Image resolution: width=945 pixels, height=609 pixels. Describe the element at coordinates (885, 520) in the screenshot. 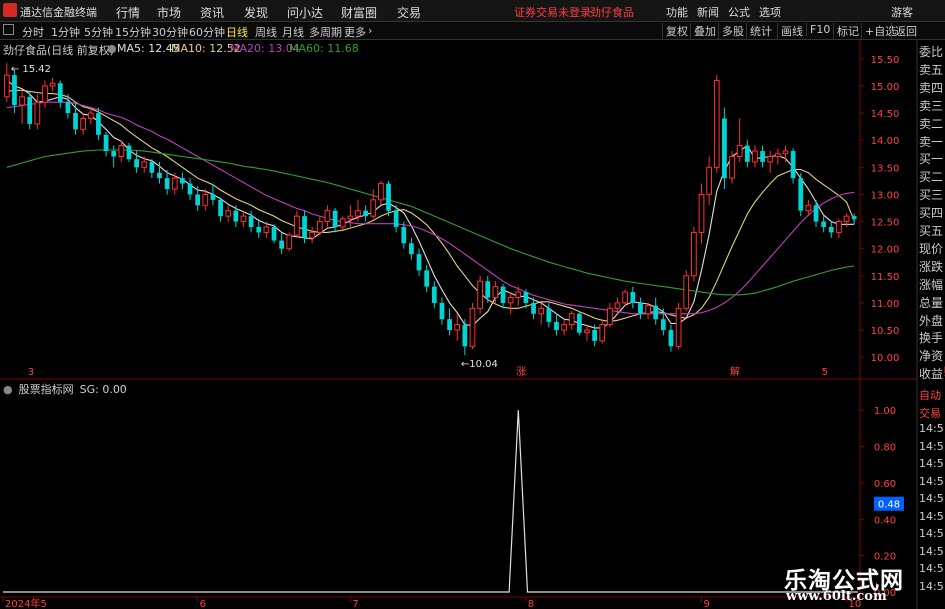

I see `indicator-tick-label: 0.40` at that location.